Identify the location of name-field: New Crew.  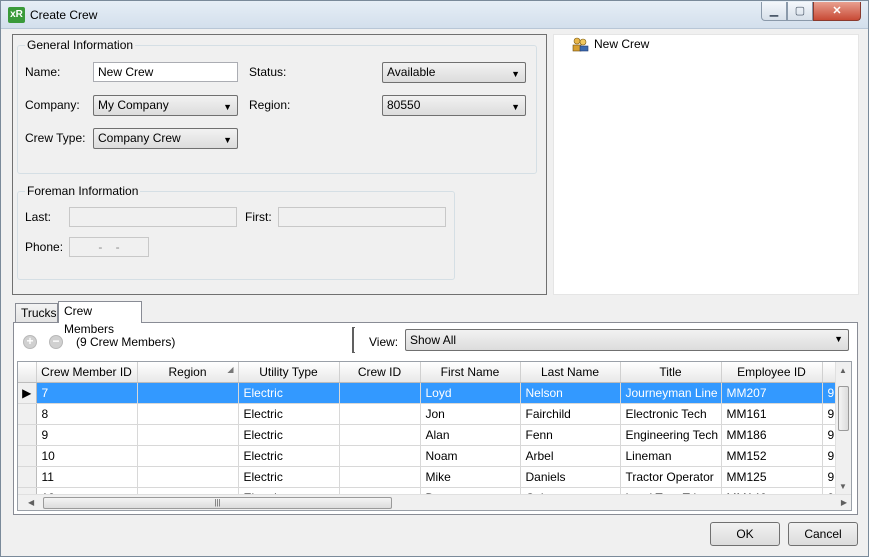
(165, 72).